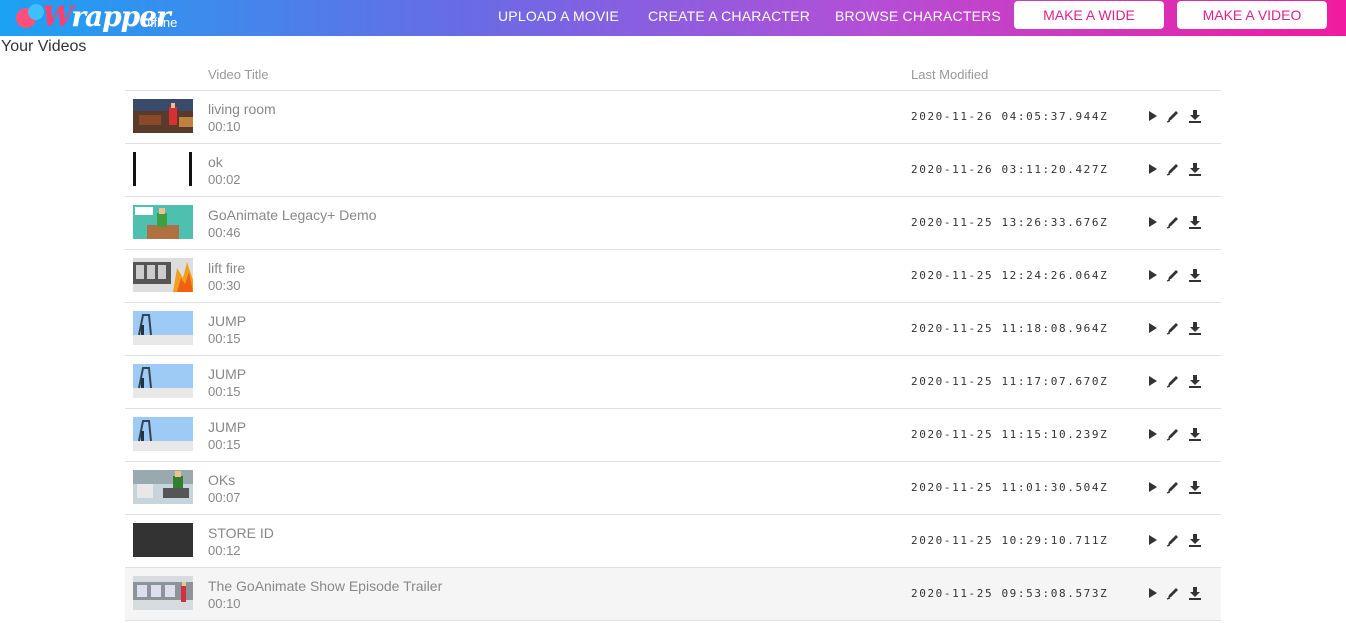 The image size is (1346, 623). What do you see at coordinates (949, 74) in the screenshot?
I see `column-header-last-modified: Last Modified` at bounding box center [949, 74].